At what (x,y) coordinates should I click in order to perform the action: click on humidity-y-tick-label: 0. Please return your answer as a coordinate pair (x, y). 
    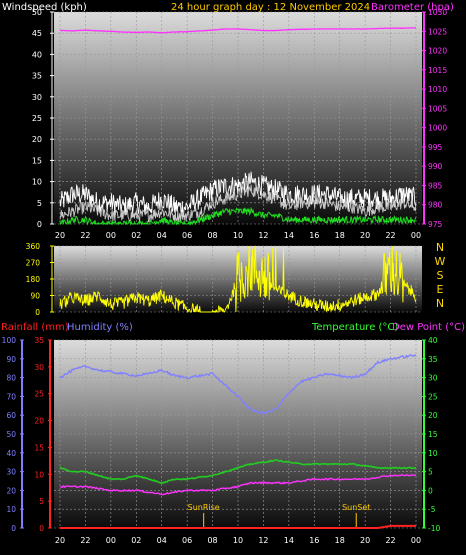
    Looking at the image, I should click on (13, 528).